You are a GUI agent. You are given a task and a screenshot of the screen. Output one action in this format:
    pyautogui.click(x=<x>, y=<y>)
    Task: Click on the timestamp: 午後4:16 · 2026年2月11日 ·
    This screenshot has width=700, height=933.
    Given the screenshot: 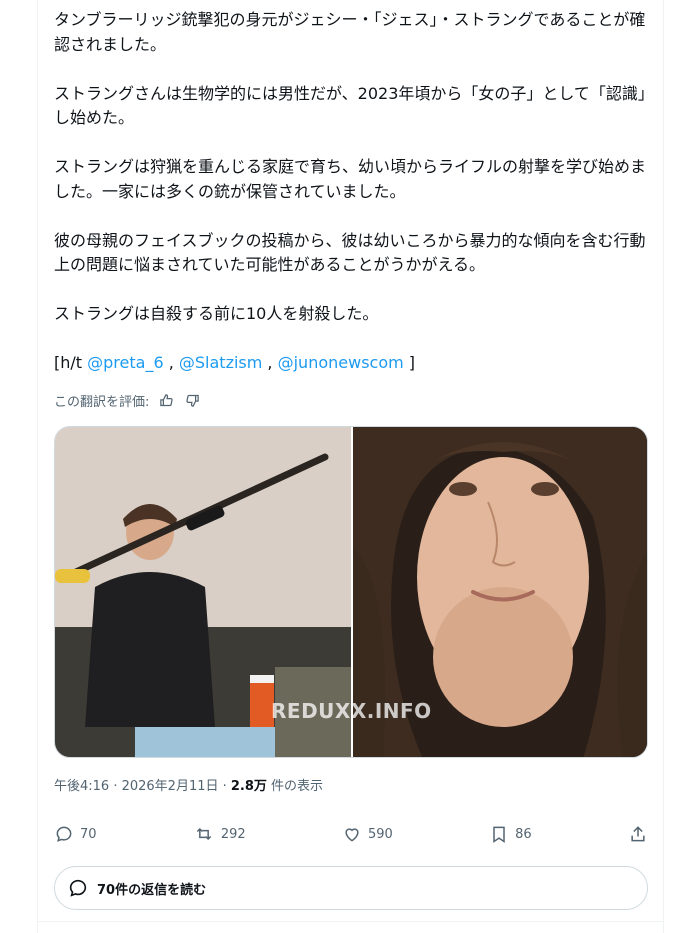 What is the action you would take?
    pyautogui.click(x=142, y=786)
    